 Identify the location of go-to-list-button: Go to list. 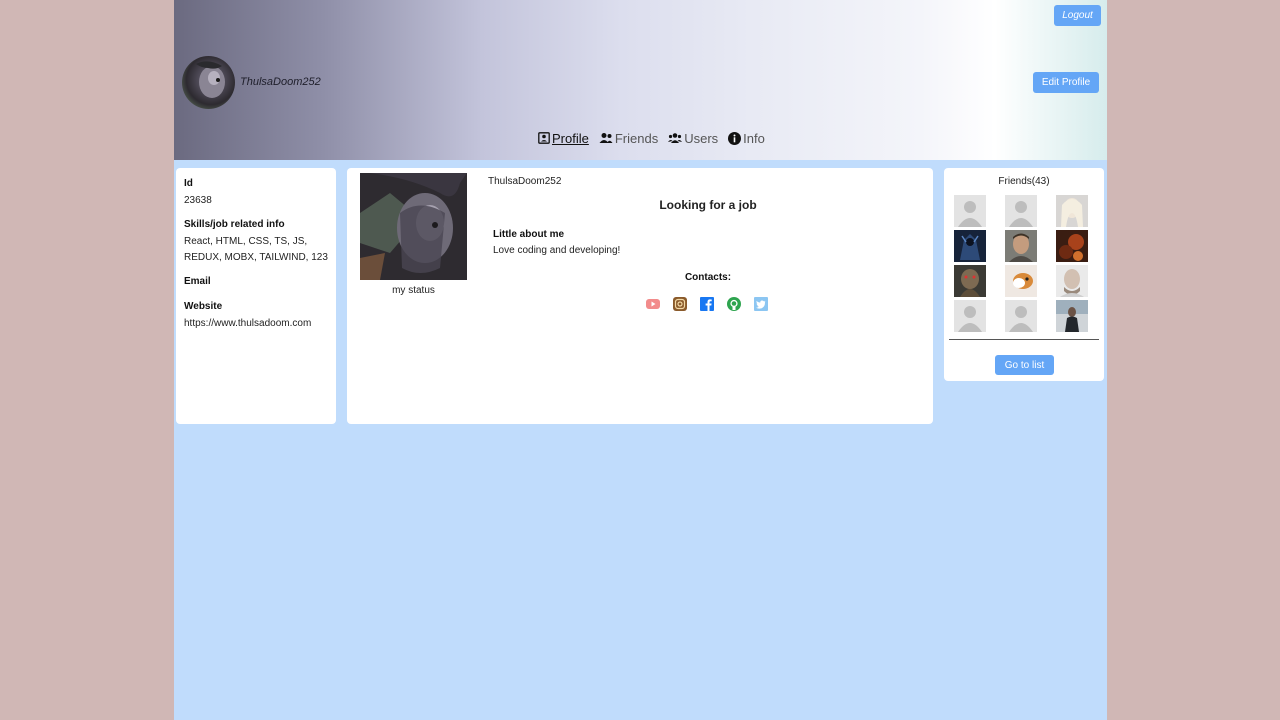
(1024, 365).